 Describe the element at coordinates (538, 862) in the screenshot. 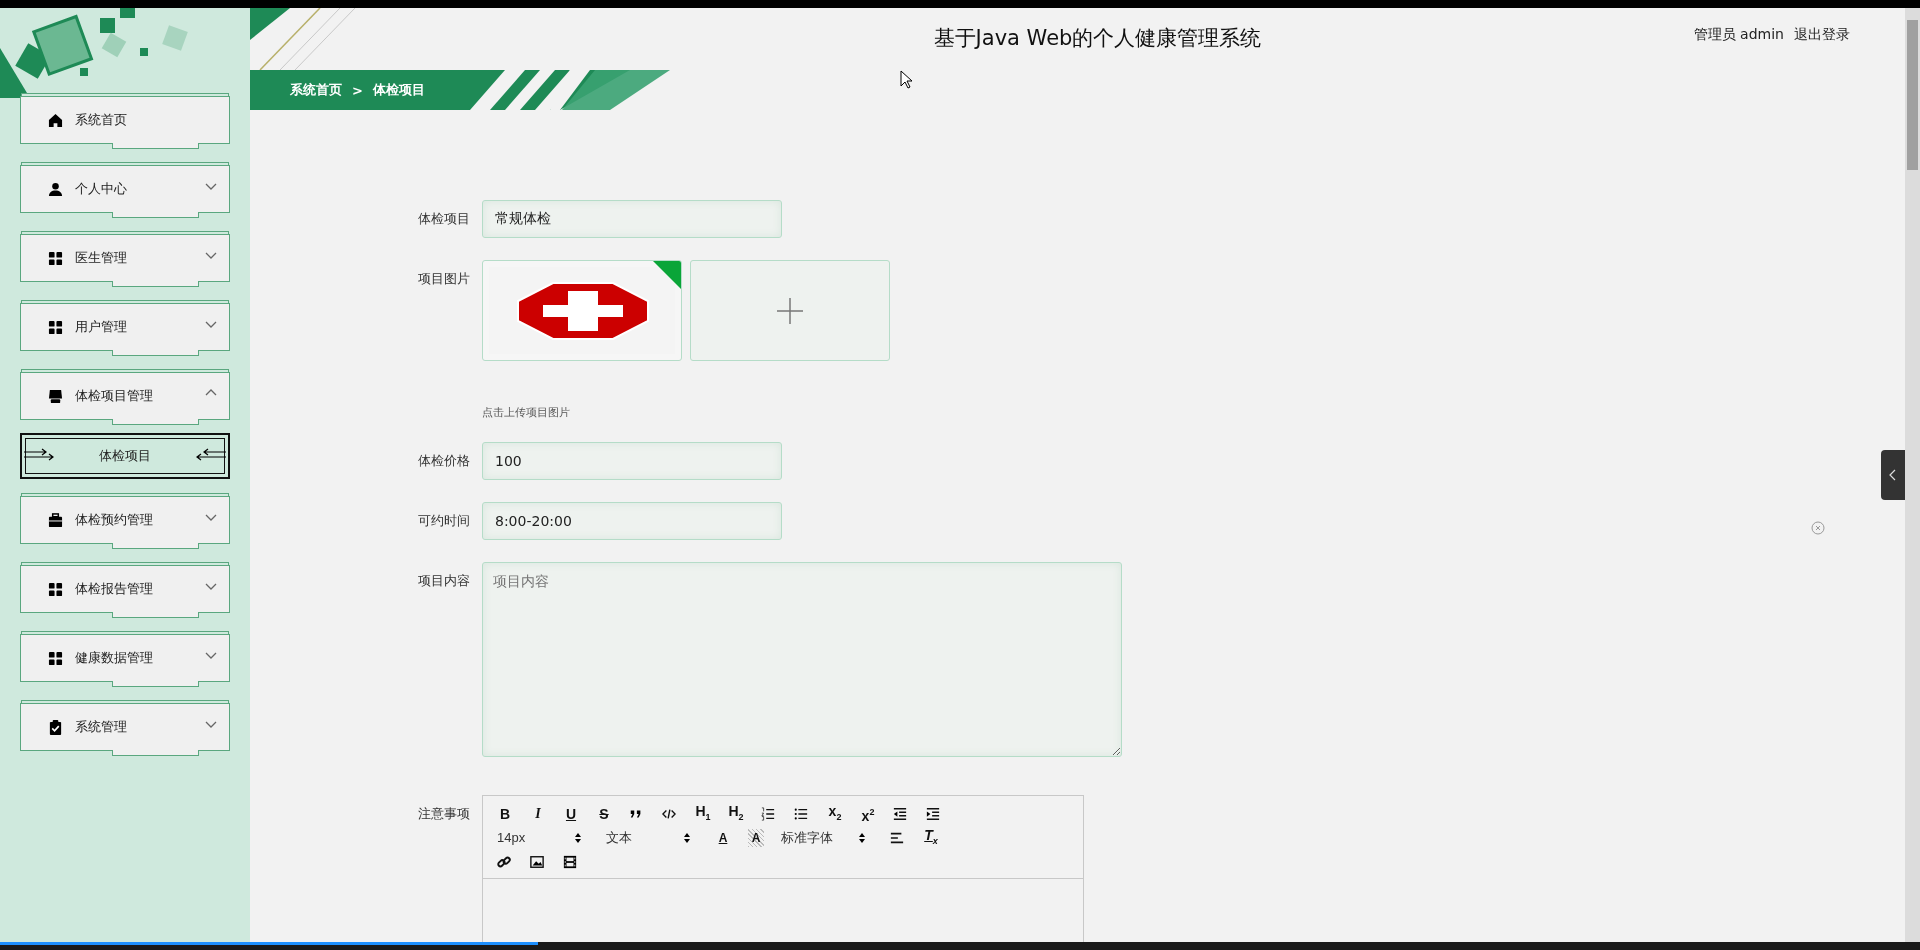

I see `image-icon` at that location.